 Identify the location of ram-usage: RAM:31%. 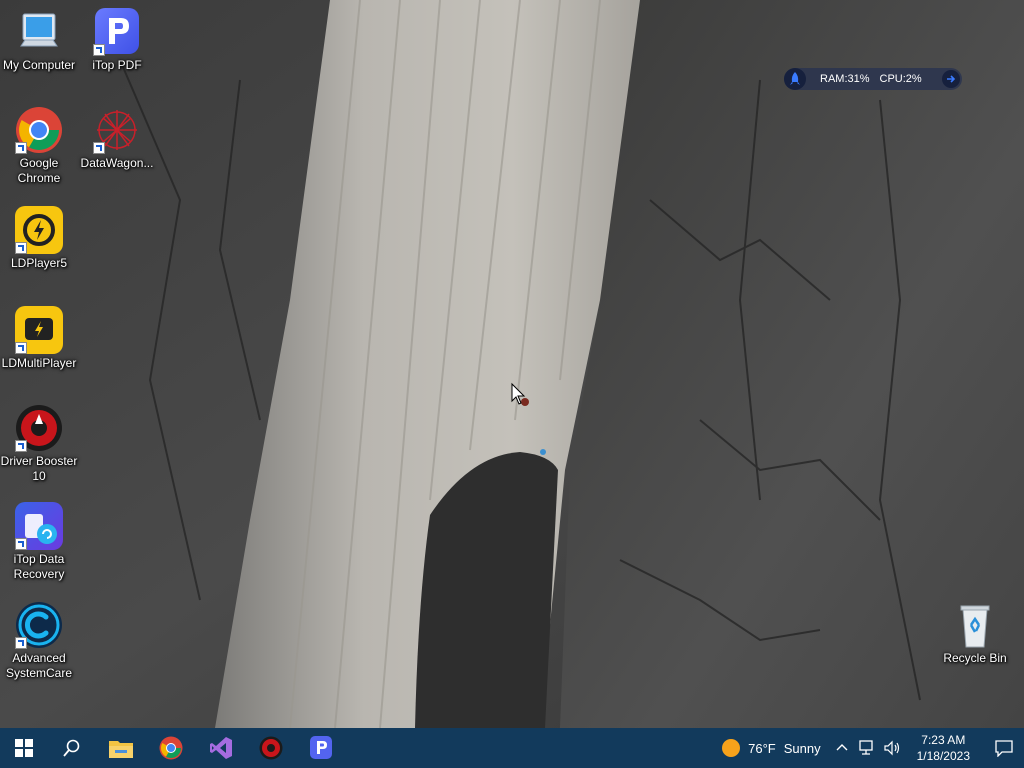
(845, 79).